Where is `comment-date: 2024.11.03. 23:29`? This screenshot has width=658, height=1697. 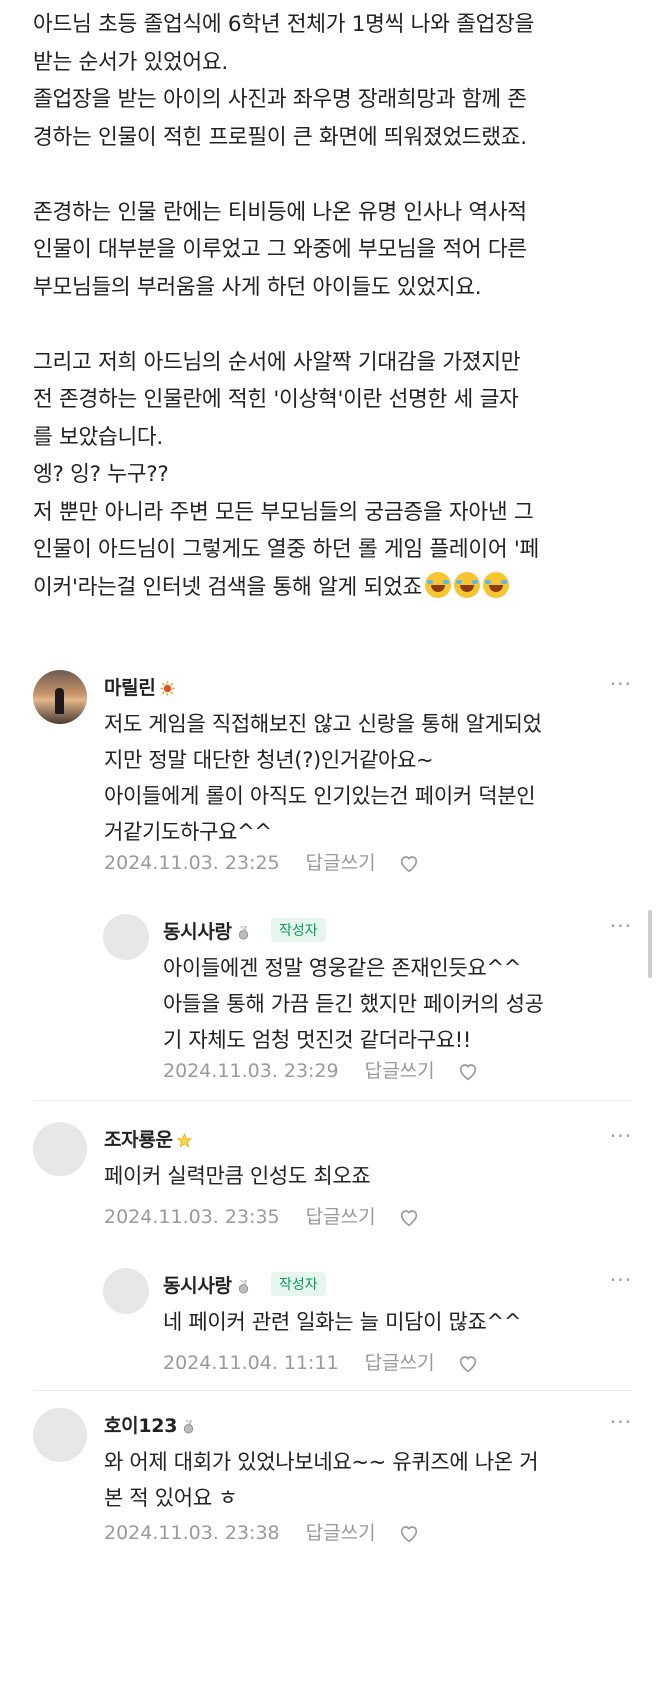 comment-date: 2024.11.03. 23:29 is located at coordinates (251, 1071).